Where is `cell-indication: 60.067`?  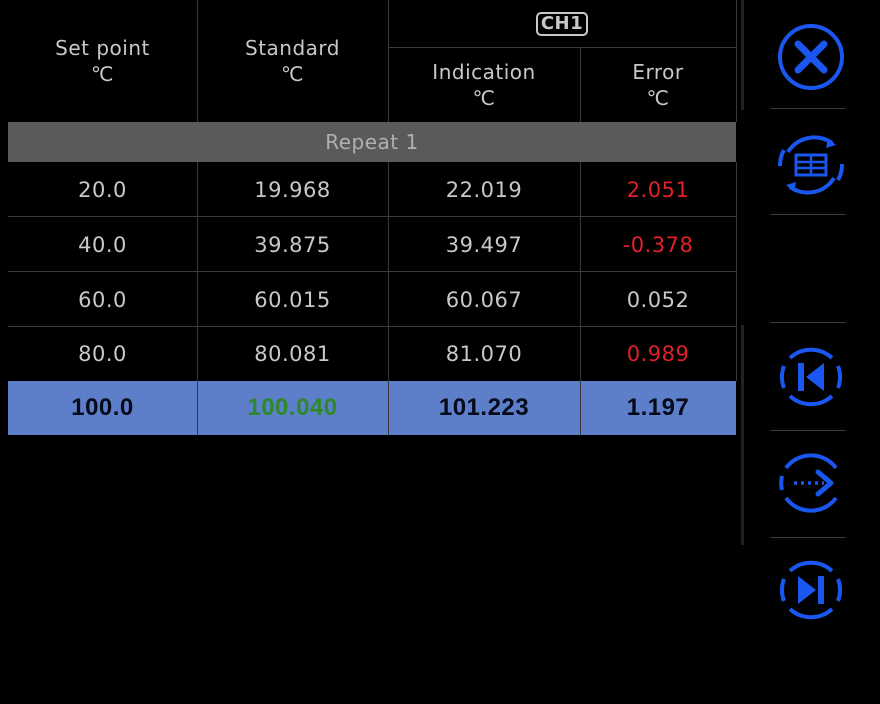
cell-indication: 60.067 is located at coordinates (484, 299).